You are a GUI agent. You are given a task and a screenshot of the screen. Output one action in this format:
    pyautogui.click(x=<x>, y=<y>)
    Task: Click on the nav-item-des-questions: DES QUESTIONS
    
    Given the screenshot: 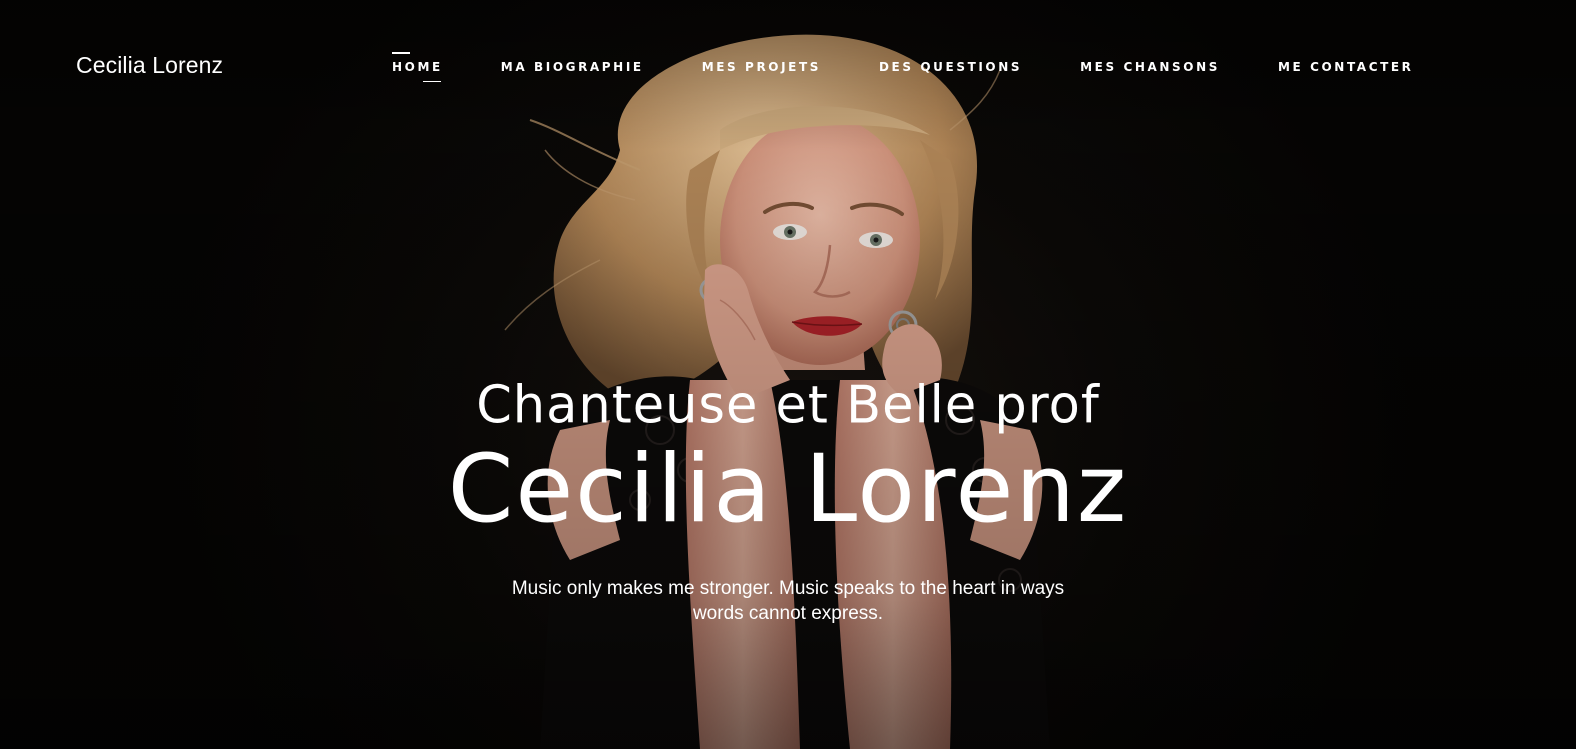 What is the action you would take?
    pyautogui.click(x=950, y=69)
    